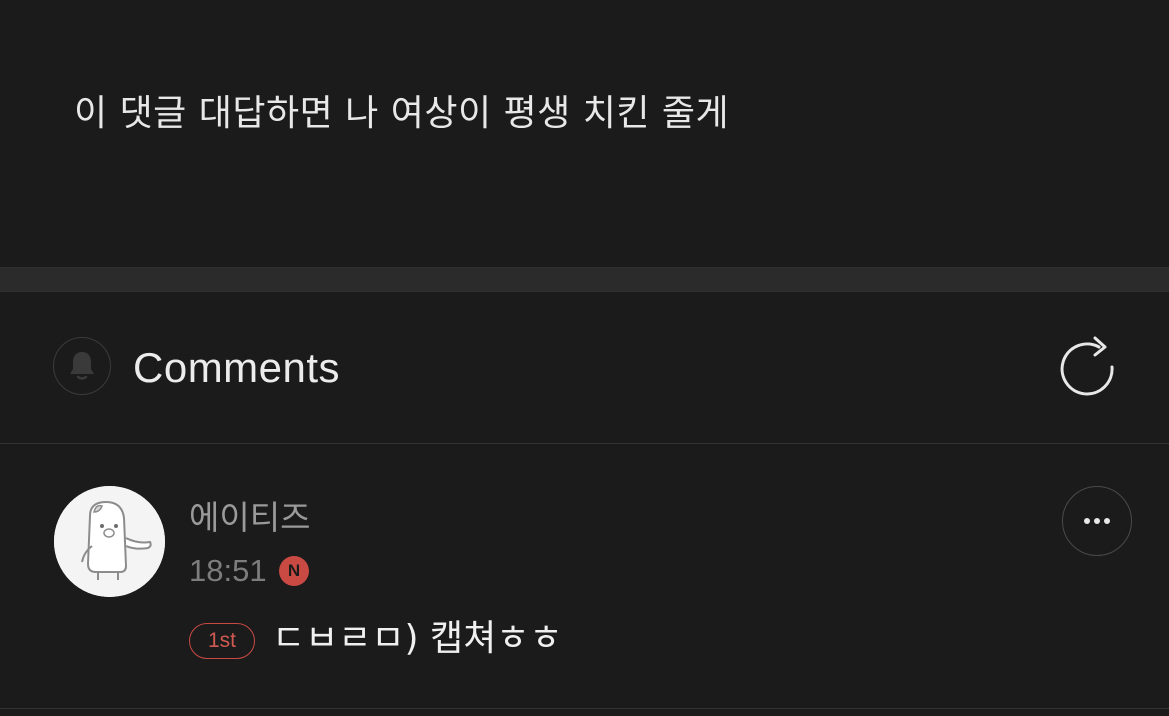 The image size is (1169, 716). I want to click on comment-timestamp: 18:51, so click(228, 570).